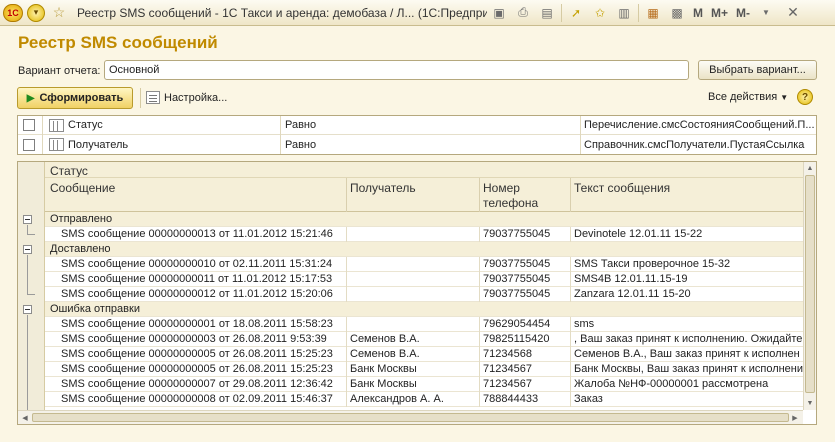 Image resolution: width=835 pixels, height=442 pixels. What do you see at coordinates (98, 144) in the screenshot?
I see `filter-name: Получатель` at bounding box center [98, 144].